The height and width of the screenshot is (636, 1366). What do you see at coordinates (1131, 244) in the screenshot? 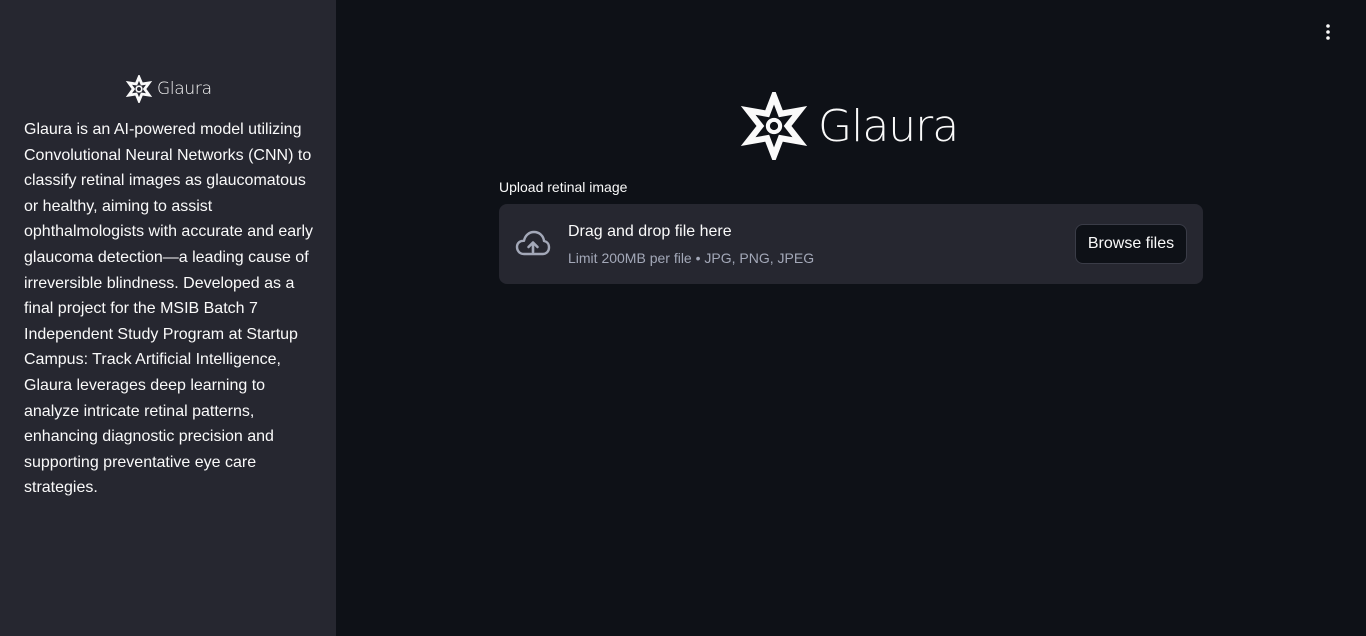
I see `browse-files-button: Browse files` at bounding box center [1131, 244].